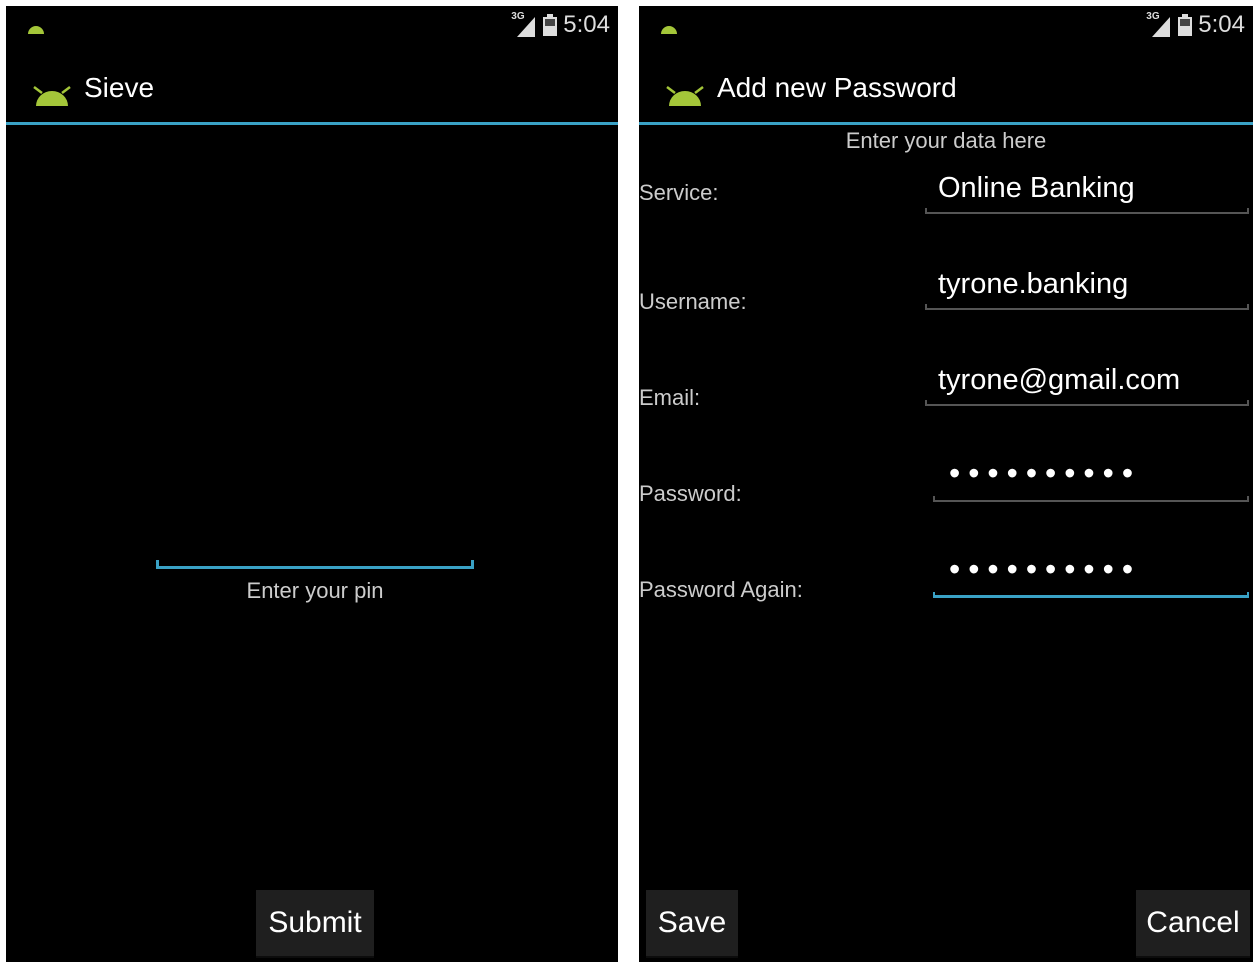  Describe the element at coordinates (1045, 473) in the screenshot. I see `password-input: ••••••••••` at that location.